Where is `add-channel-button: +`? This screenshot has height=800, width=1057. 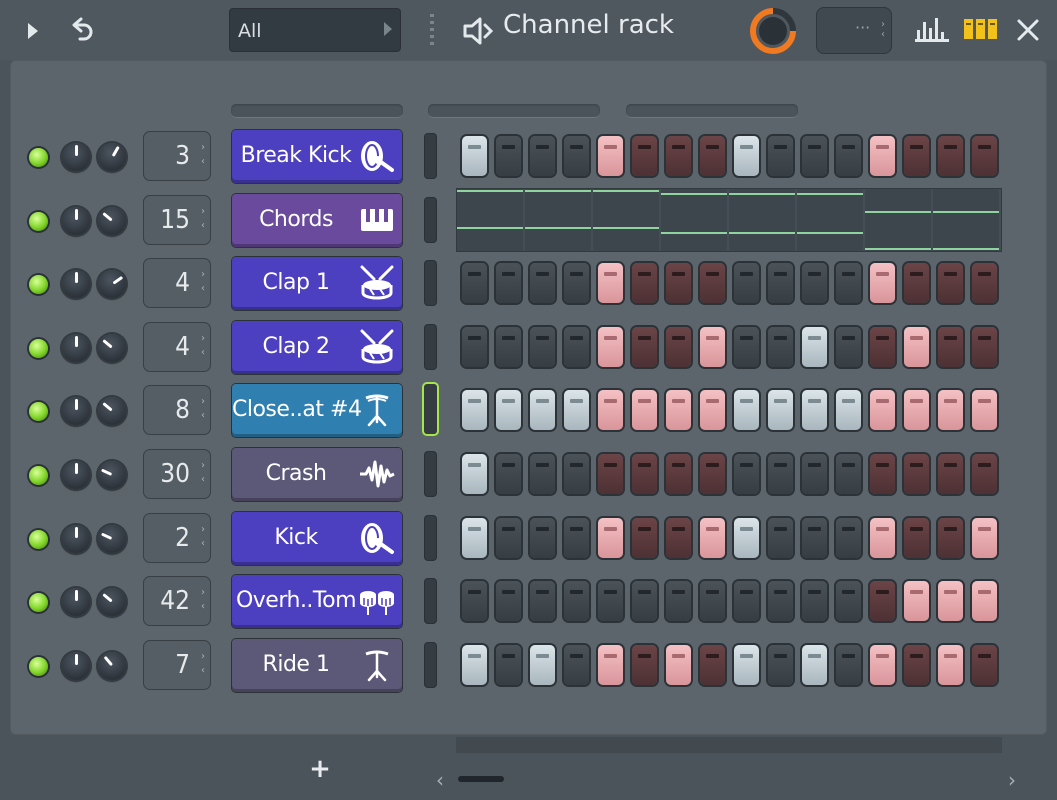 add-channel-button: + is located at coordinates (320, 770).